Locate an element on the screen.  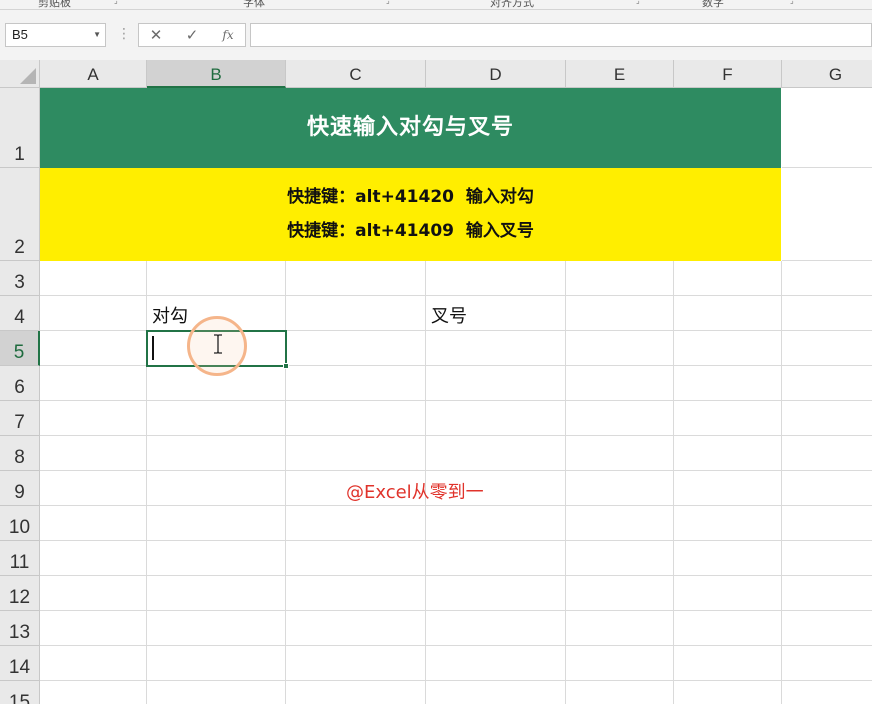
enter-icon: ✓ is located at coordinates (192, 35).